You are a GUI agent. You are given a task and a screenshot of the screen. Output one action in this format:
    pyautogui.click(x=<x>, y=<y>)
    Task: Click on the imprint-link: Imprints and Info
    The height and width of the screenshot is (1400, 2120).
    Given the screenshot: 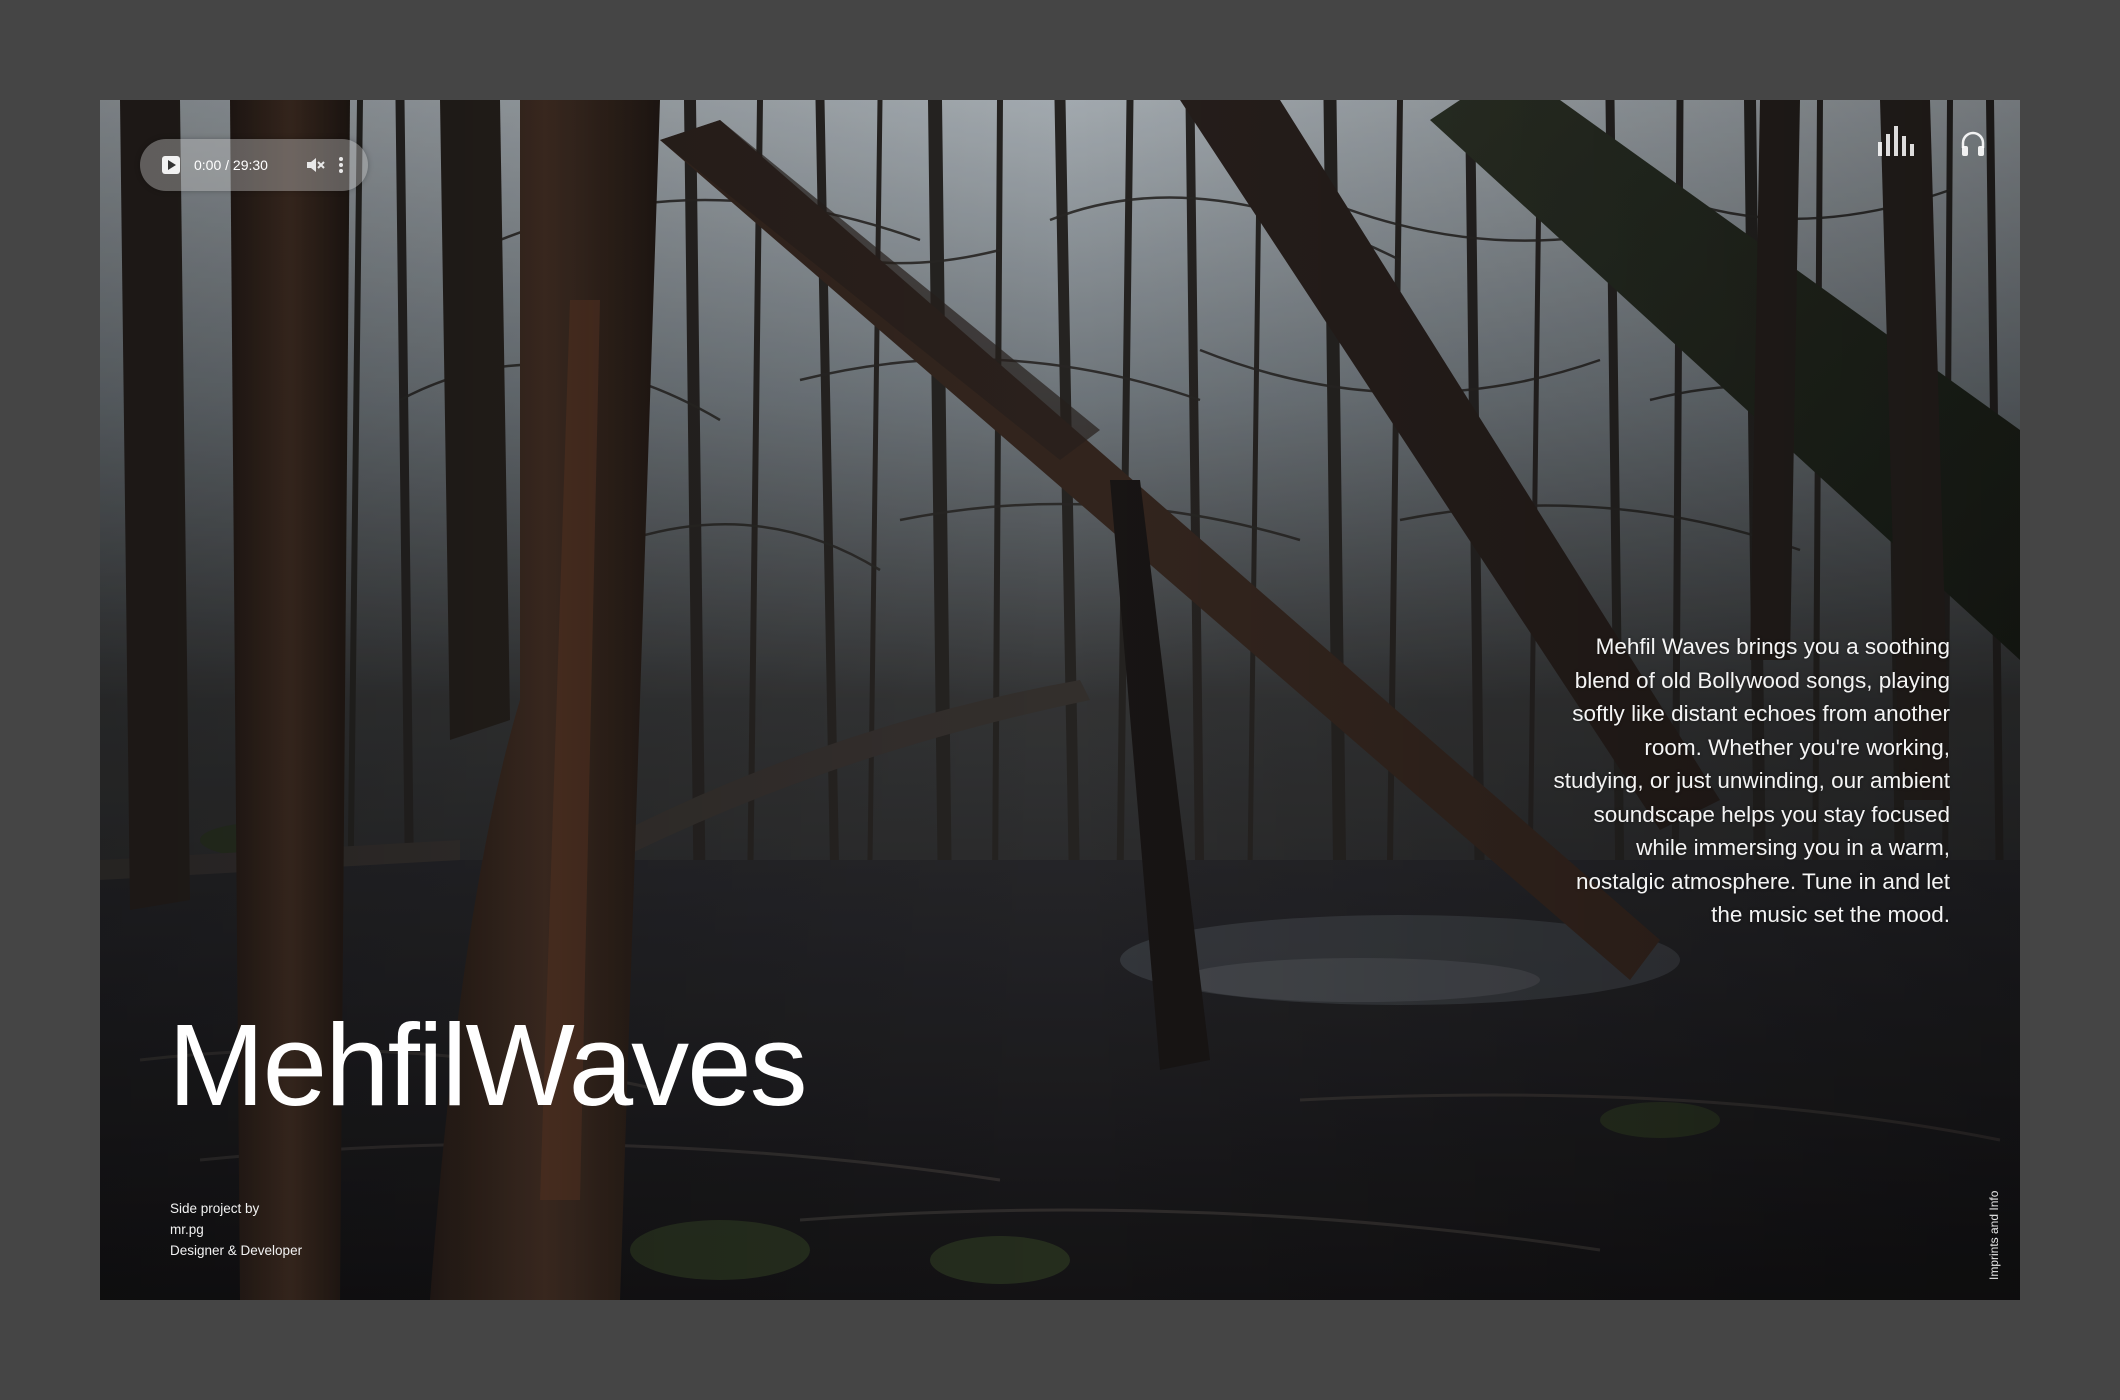 What is the action you would take?
    pyautogui.click(x=1994, y=1235)
    